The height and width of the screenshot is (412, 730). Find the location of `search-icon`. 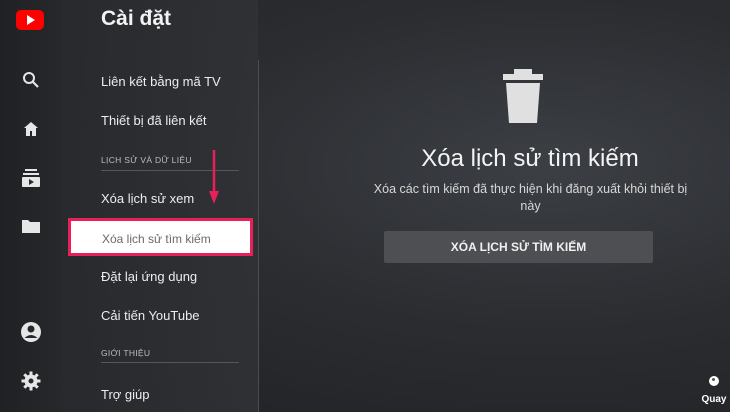

search-icon is located at coordinates (31, 80).